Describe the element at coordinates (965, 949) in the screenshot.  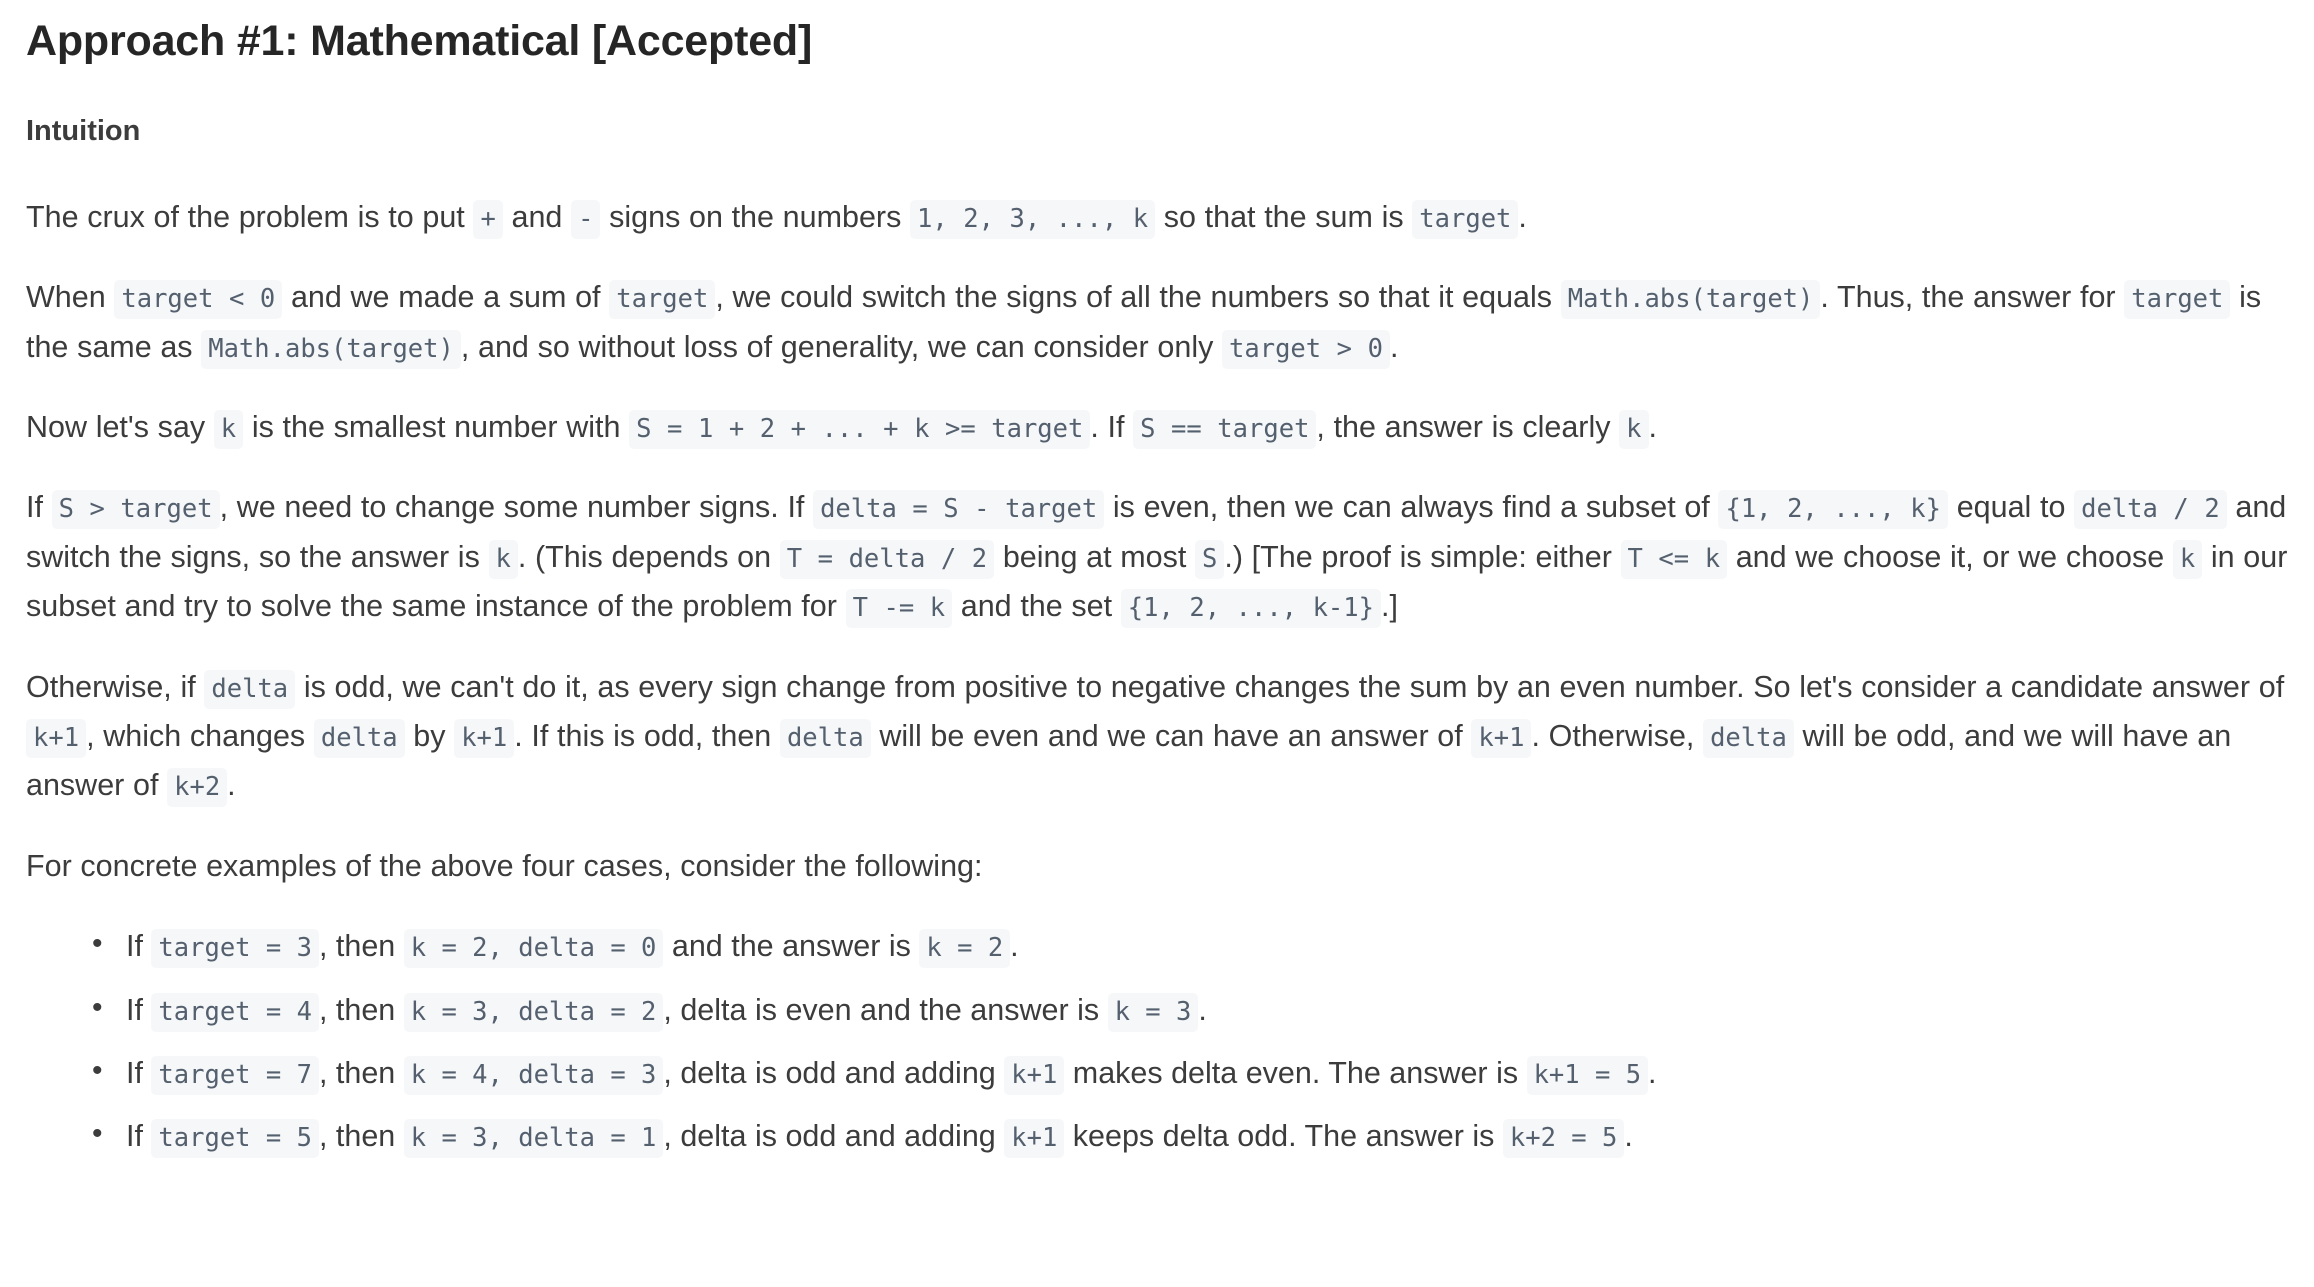
I see `code-answer: k = 2` at that location.